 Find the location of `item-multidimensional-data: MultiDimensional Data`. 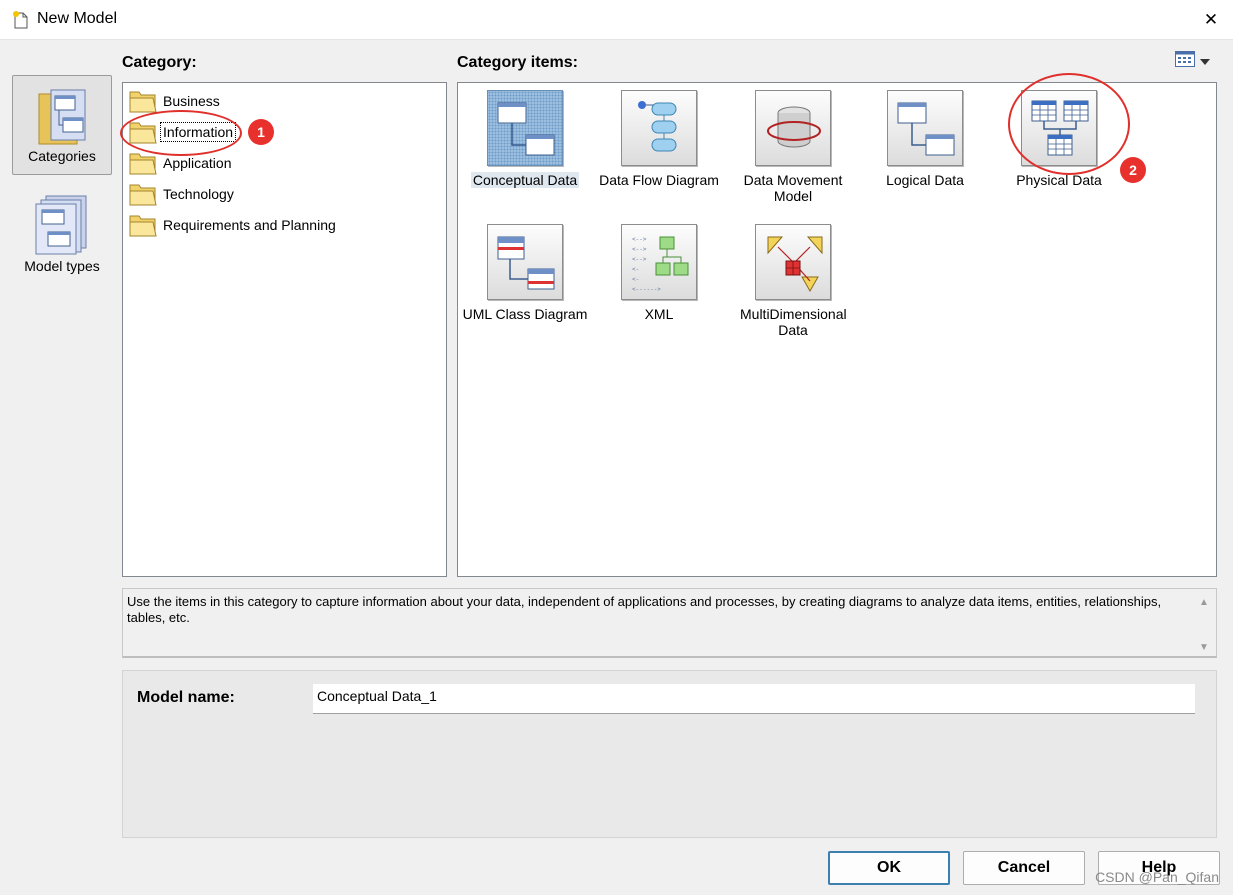

item-multidimensional-data: MultiDimensional Data is located at coordinates (793, 281).